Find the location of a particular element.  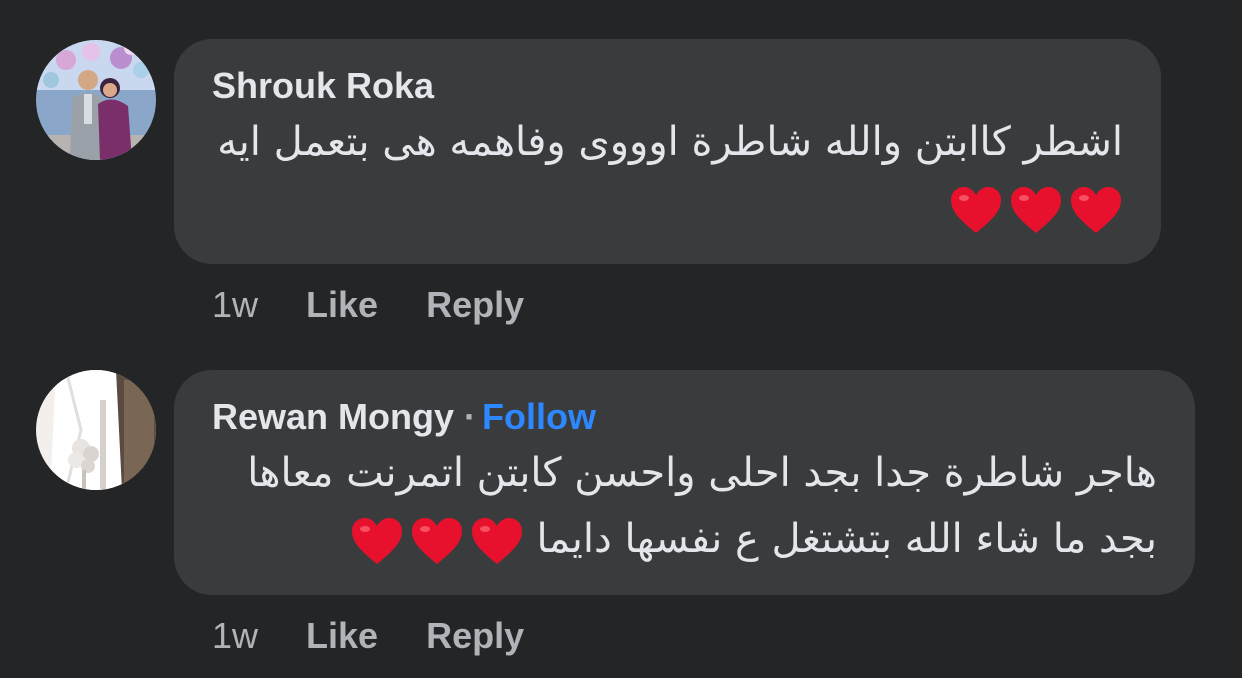

comment-text-line-2: بجد ما شاء الله بتشتغل ع نفسها دايما is located at coordinates (753, 541).